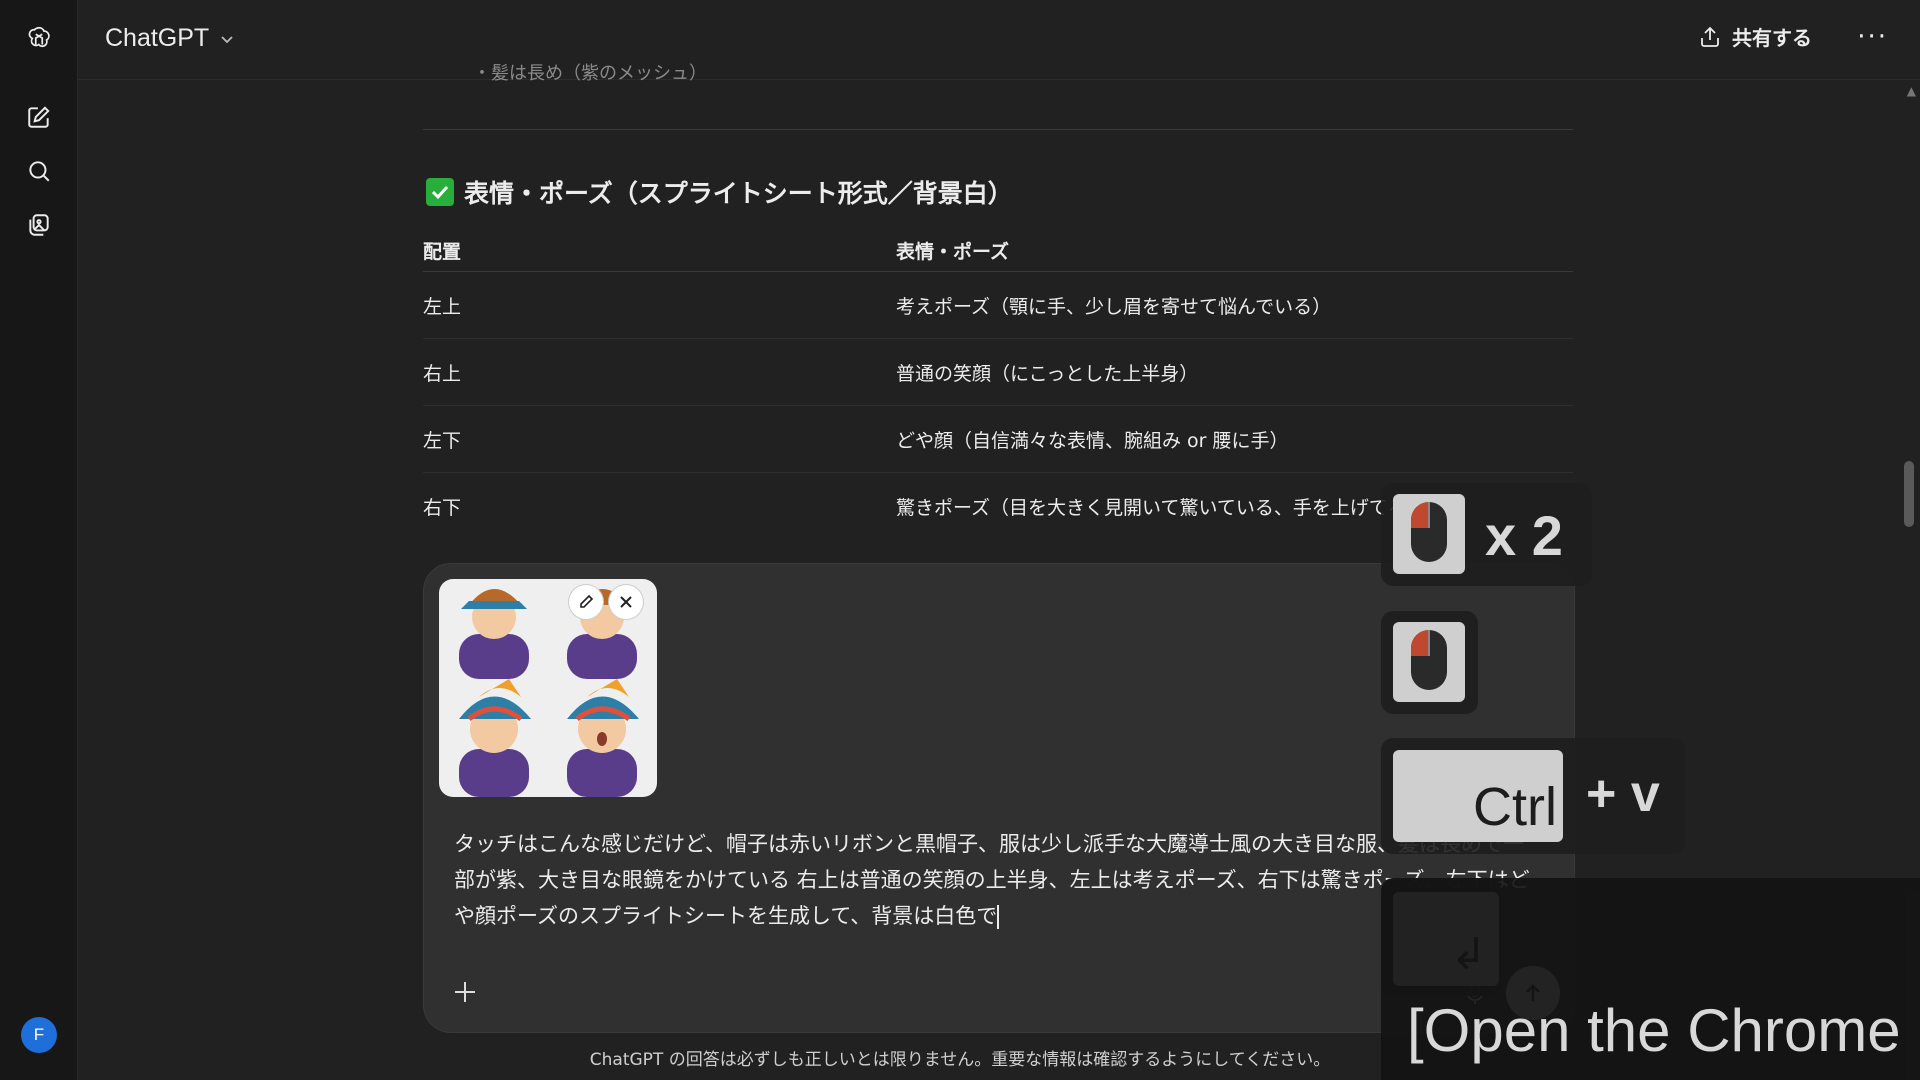 The height and width of the screenshot is (1080, 1920). I want to click on table-cell: 左上, so click(442, 306).